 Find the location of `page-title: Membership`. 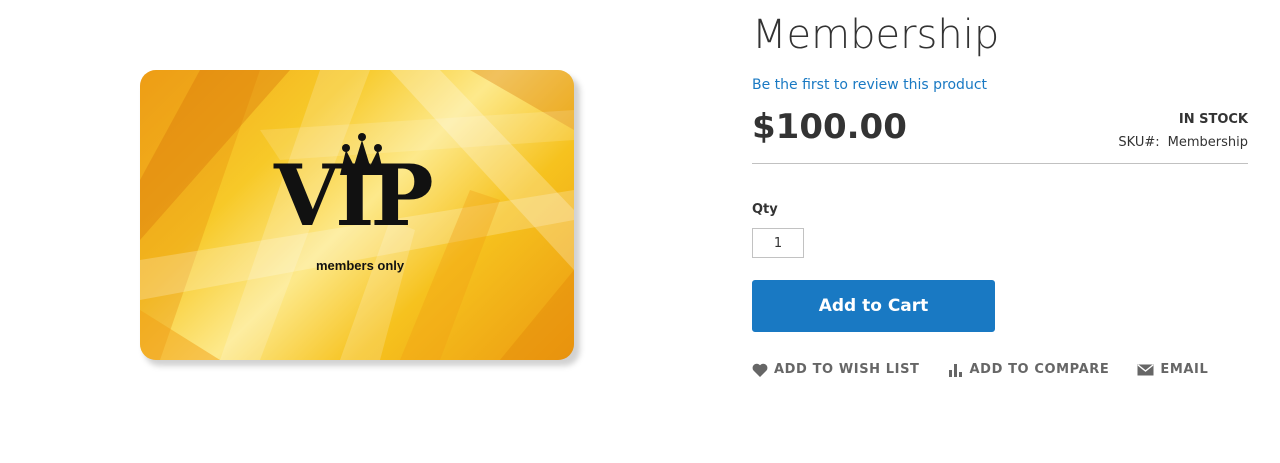

page-title: Membership is located at coordinates (876, 35).